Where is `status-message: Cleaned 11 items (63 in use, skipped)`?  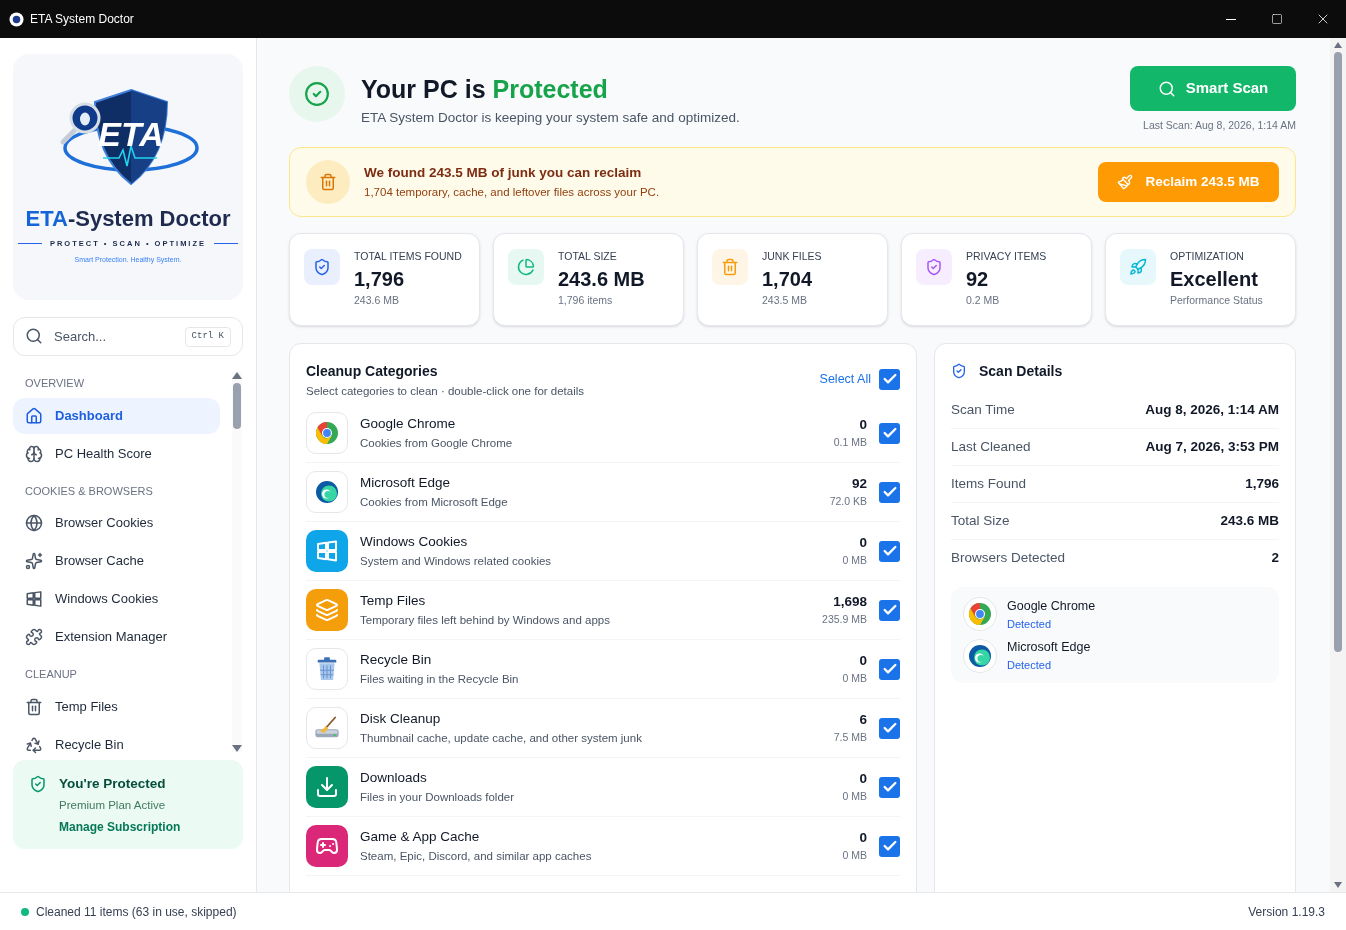 status-message: Cleaned 11 items (63 in use, skipped) is located at coordinates (136, 912).